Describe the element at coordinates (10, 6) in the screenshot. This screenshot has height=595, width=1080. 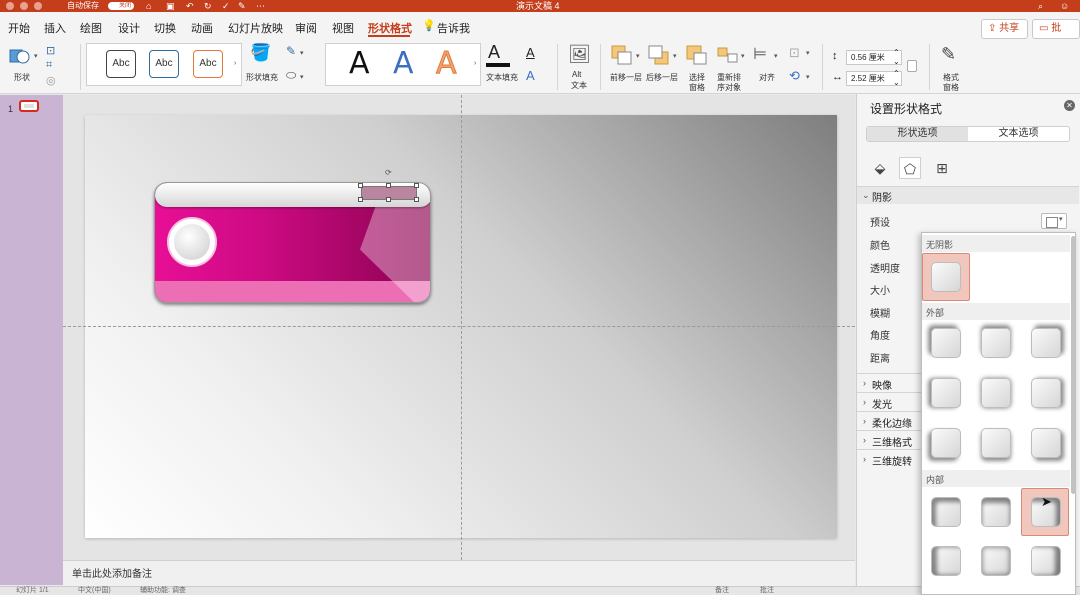
I see `window-close-button` at that location.